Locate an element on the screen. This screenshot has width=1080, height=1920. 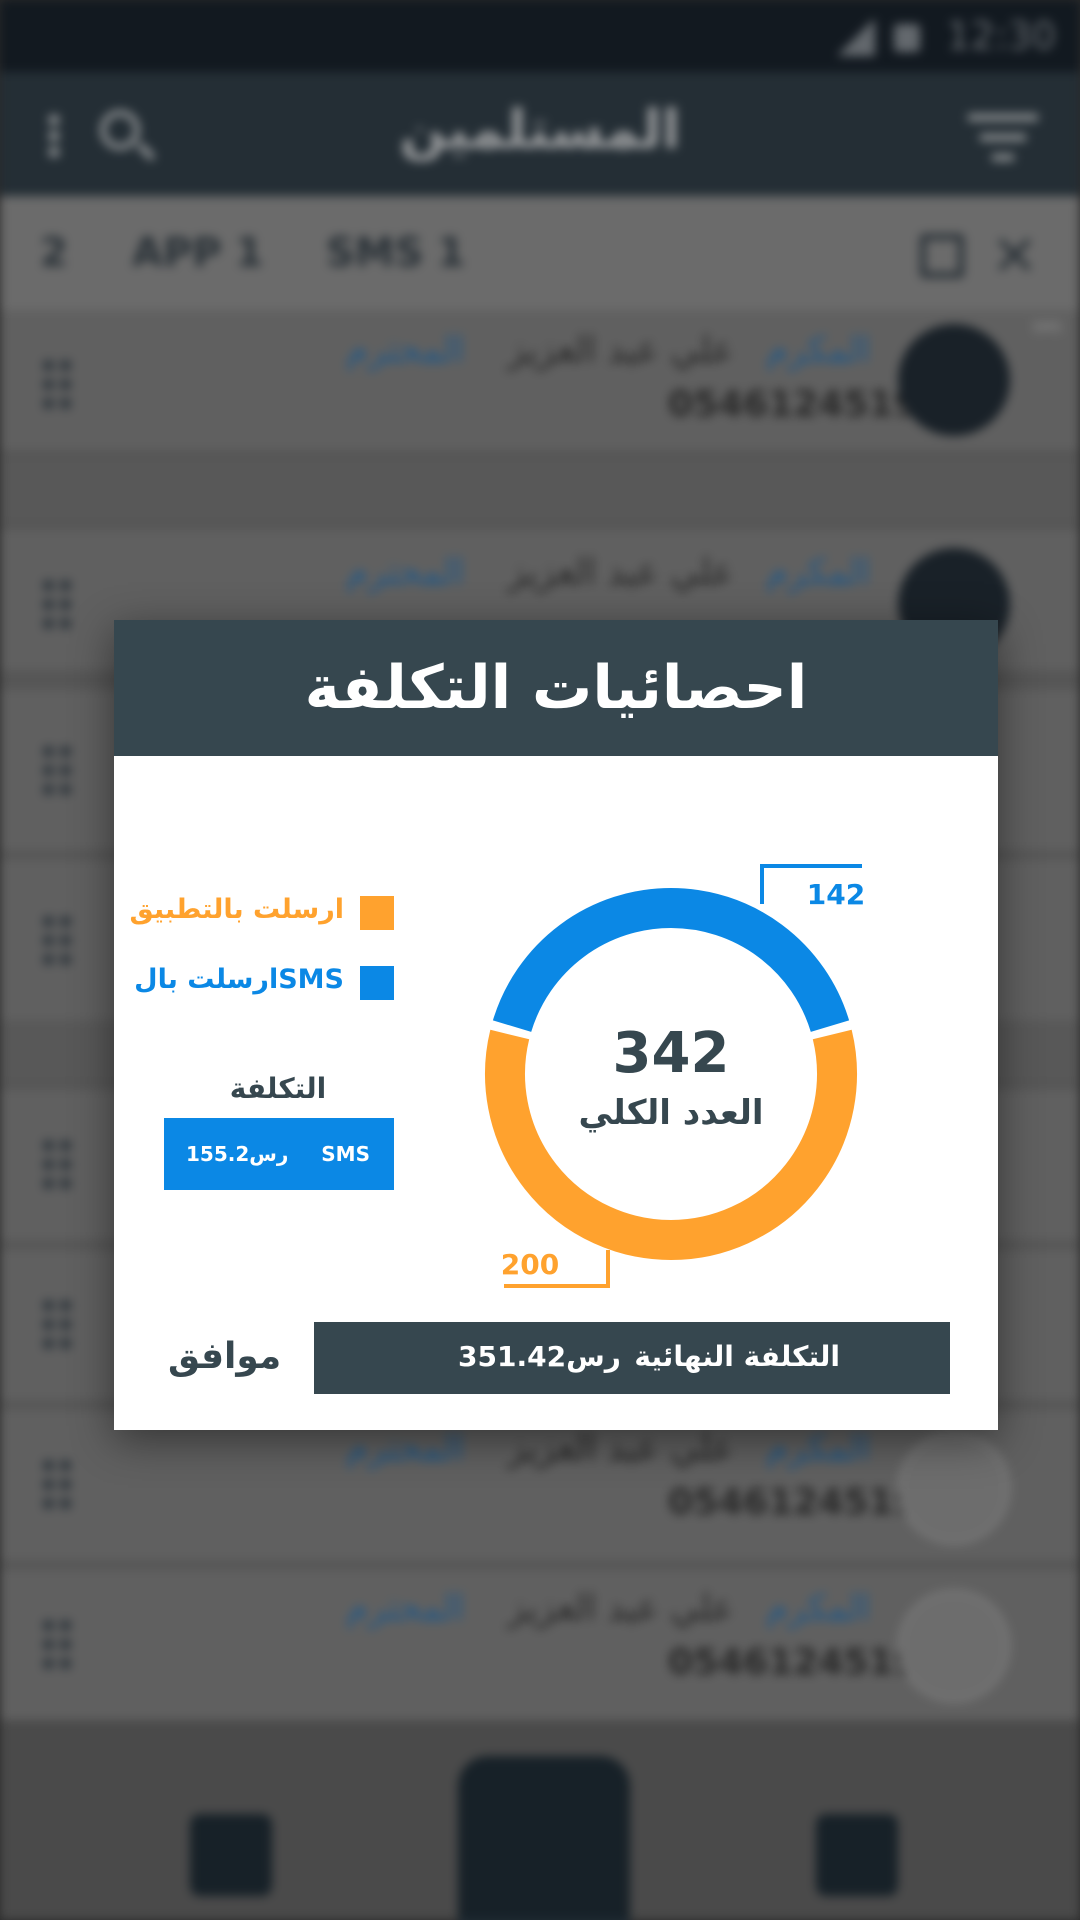
ok-button: موافق is located at coordinates (224, 1361).